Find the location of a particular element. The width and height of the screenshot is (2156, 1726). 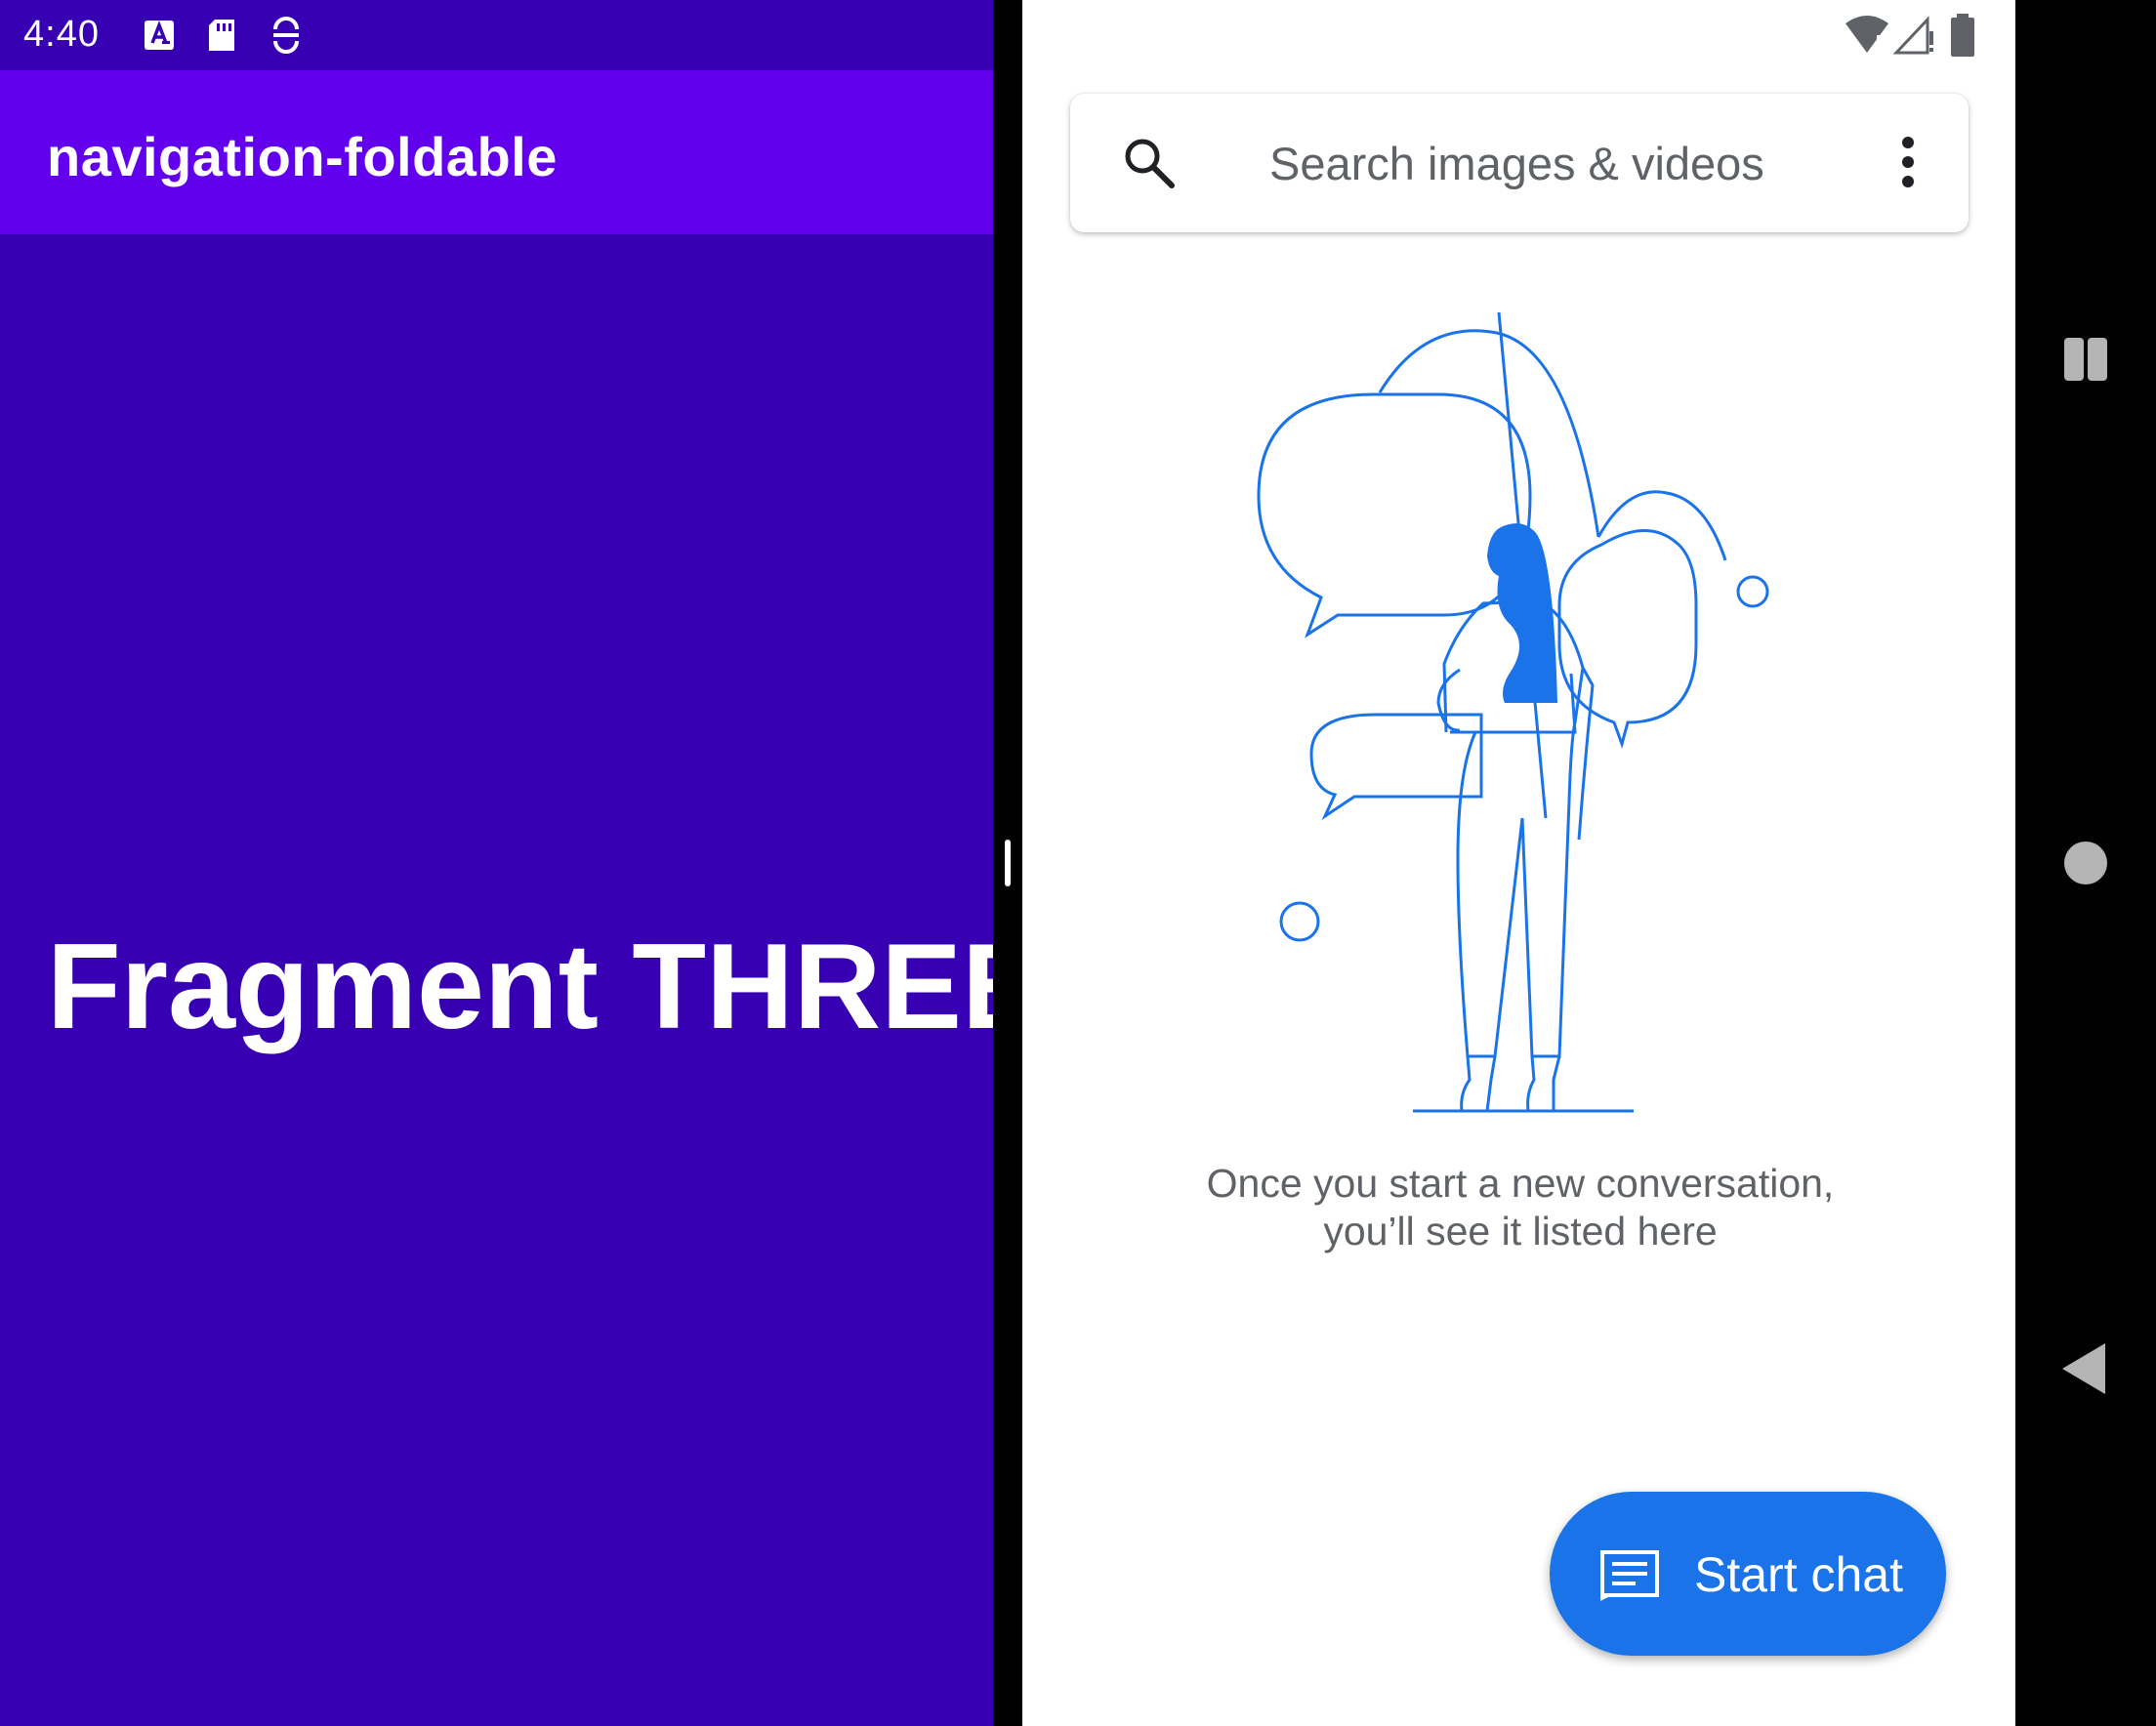

start-chat-label: Start chat is located at coordinates (1799, 1574).